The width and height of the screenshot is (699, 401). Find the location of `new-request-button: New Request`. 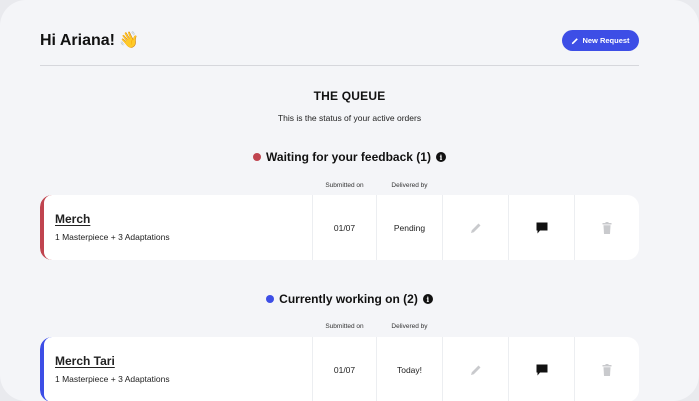

new-request-button: New Request is located at coordinates (600, 40).